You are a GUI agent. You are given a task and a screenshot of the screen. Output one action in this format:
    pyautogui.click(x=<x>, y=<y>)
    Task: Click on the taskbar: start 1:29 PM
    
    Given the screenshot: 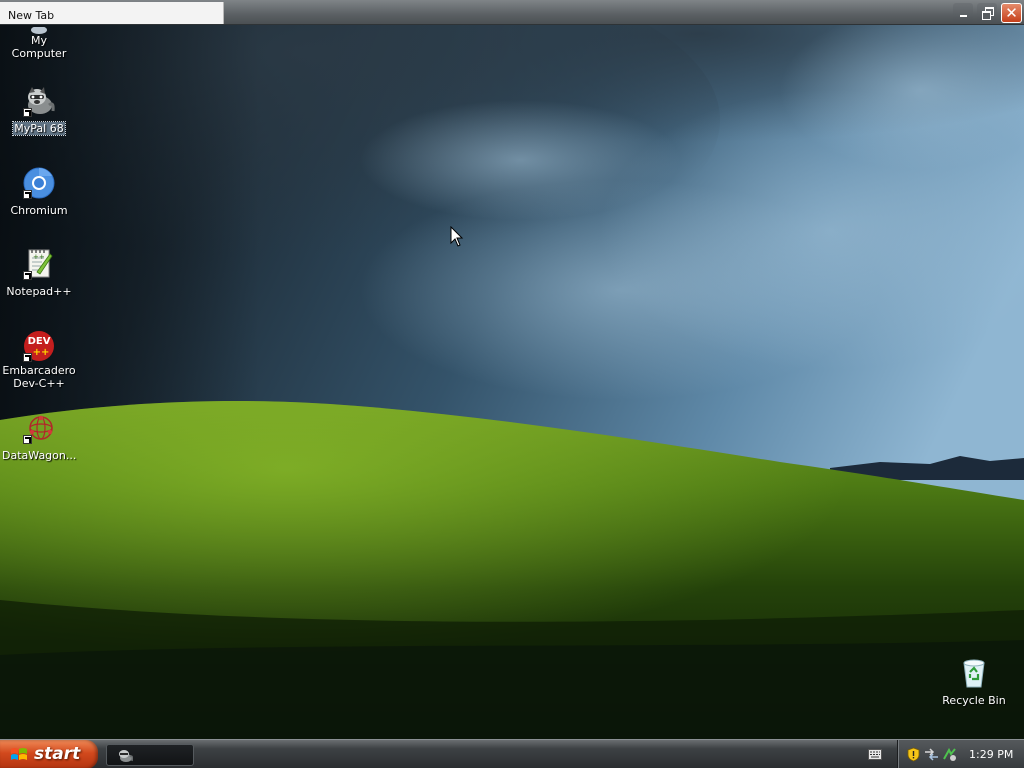 What is the action you would take?
    pyautogui.click(x=512, y=753)
    